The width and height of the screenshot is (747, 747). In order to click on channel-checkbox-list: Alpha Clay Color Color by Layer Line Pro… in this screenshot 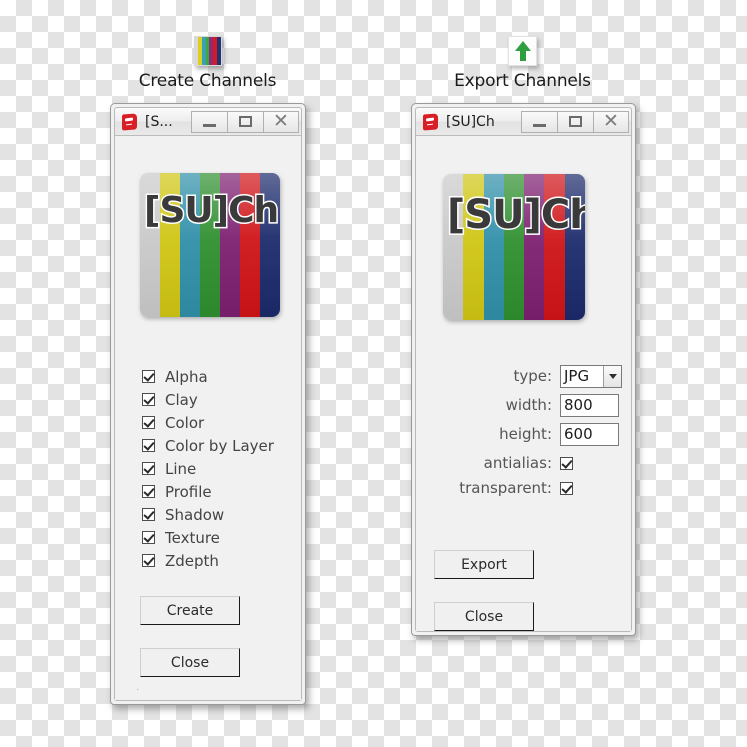, I will do `click(208, 468)`.